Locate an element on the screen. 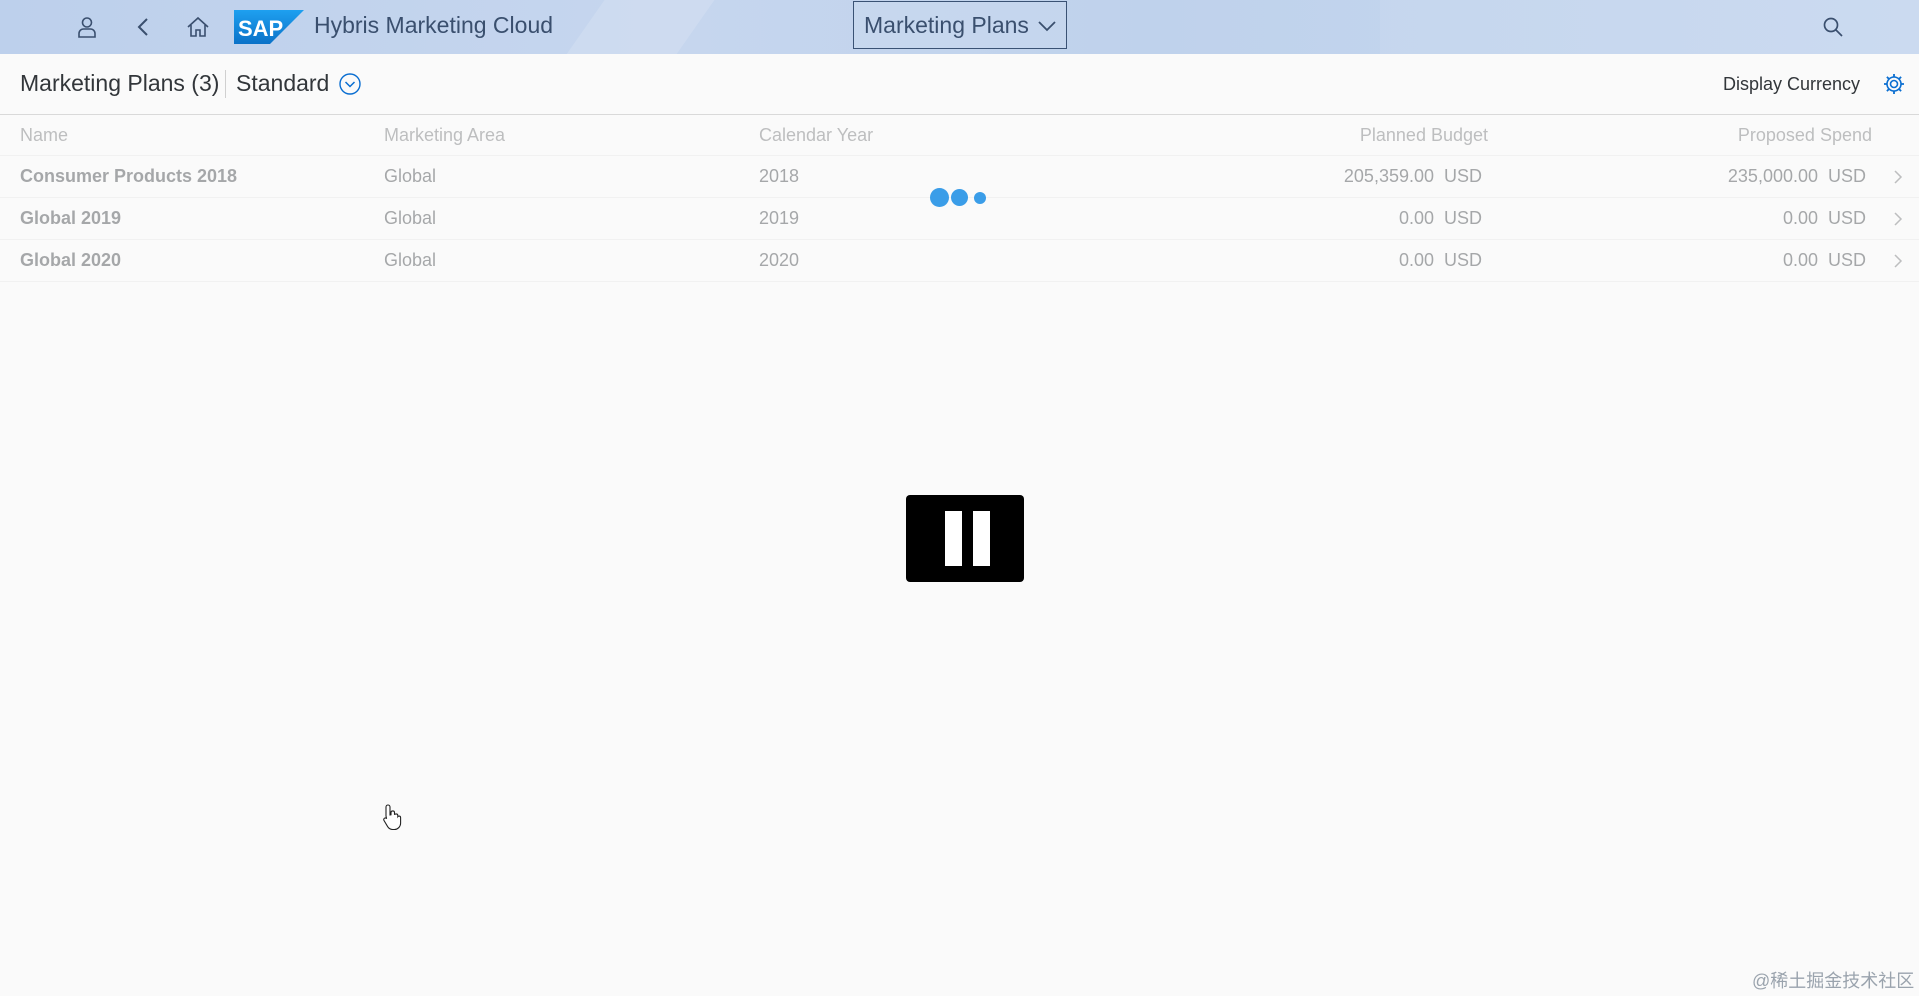 This screenshot has width=1919, height=996. column-header-calendar-year: Calendar Year is located at coordinates (816, 135).